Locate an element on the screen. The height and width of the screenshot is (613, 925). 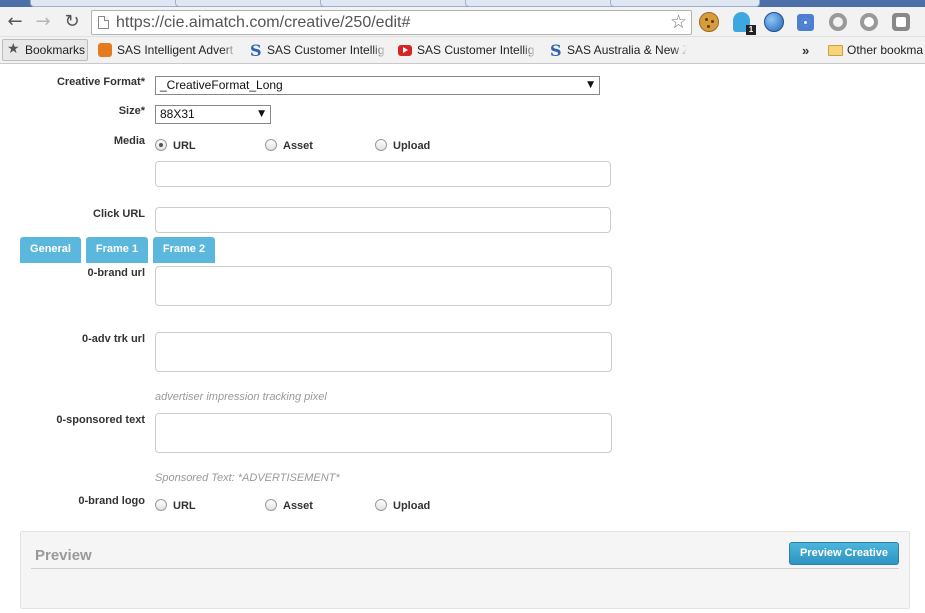
bookmark-item: SAS Australia & New Z is located at coordinates (617, 50).